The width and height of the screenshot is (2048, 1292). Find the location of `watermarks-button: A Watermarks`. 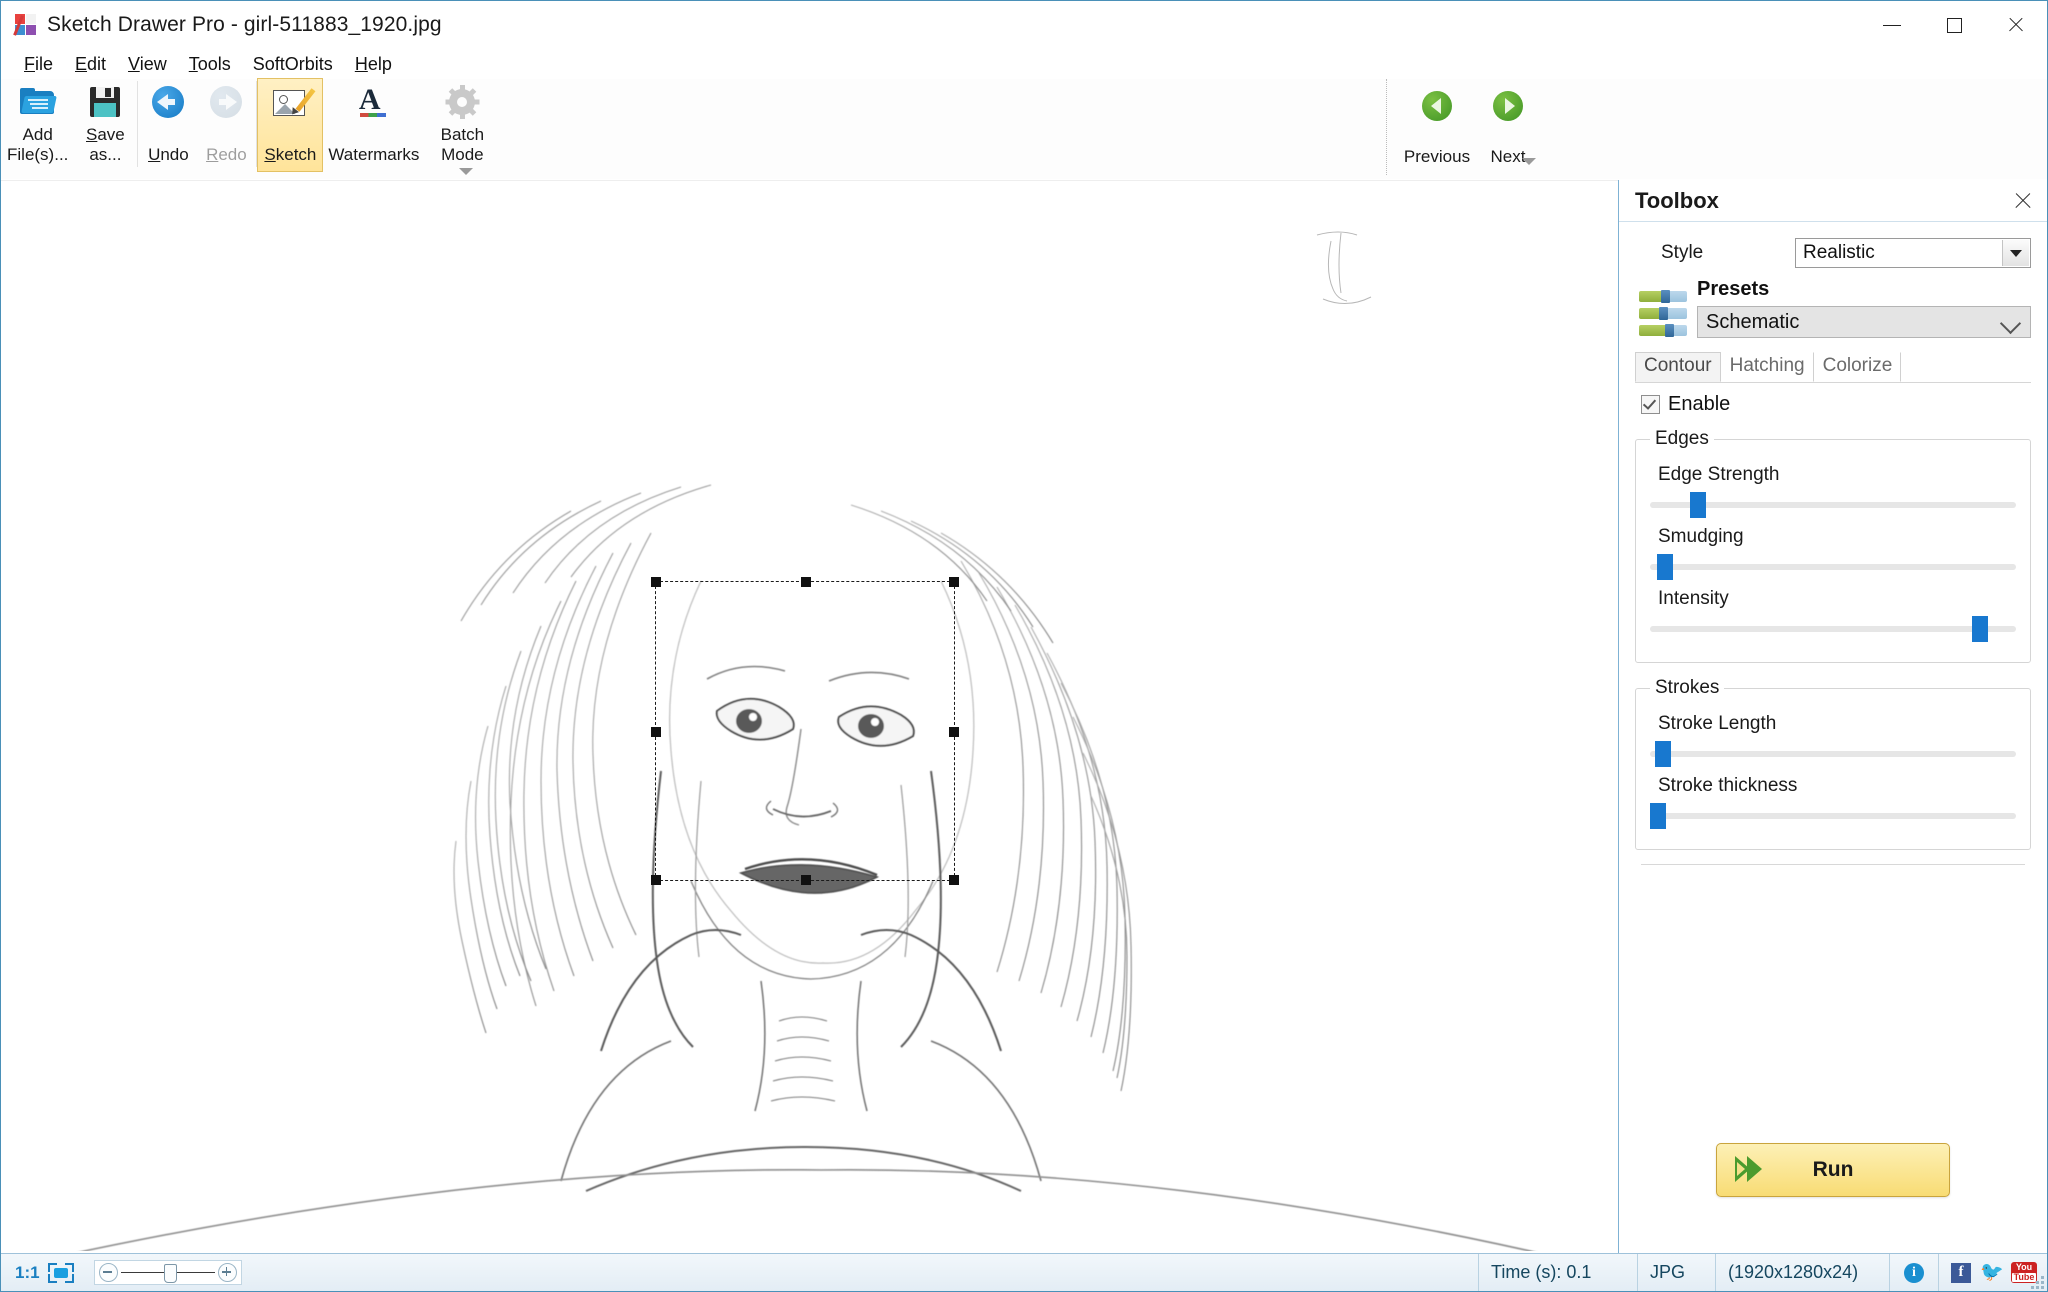

watermarks-button: A Watermarks is located at coordinates (373, 125).